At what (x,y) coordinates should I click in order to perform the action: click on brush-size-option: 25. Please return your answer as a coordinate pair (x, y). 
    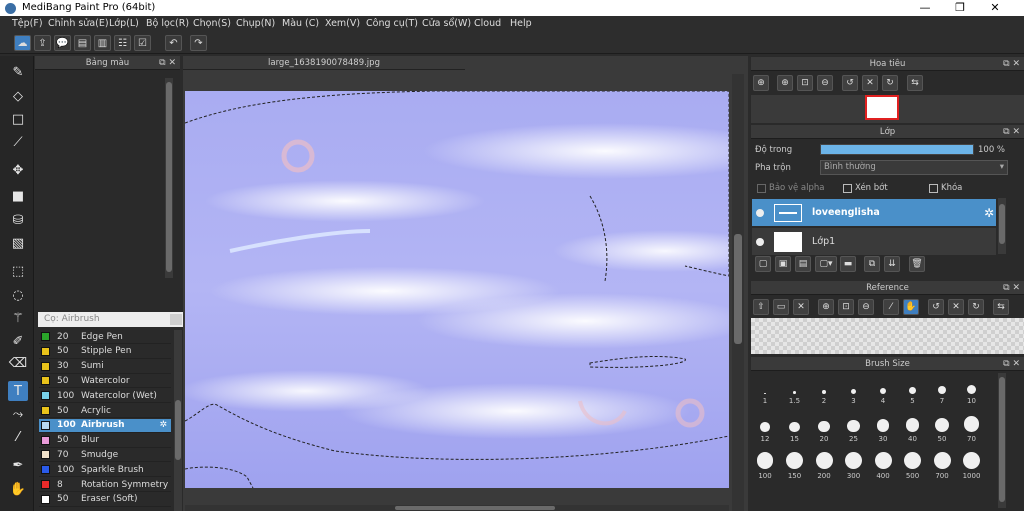
    Looking at the image, I should click on (854, 427).